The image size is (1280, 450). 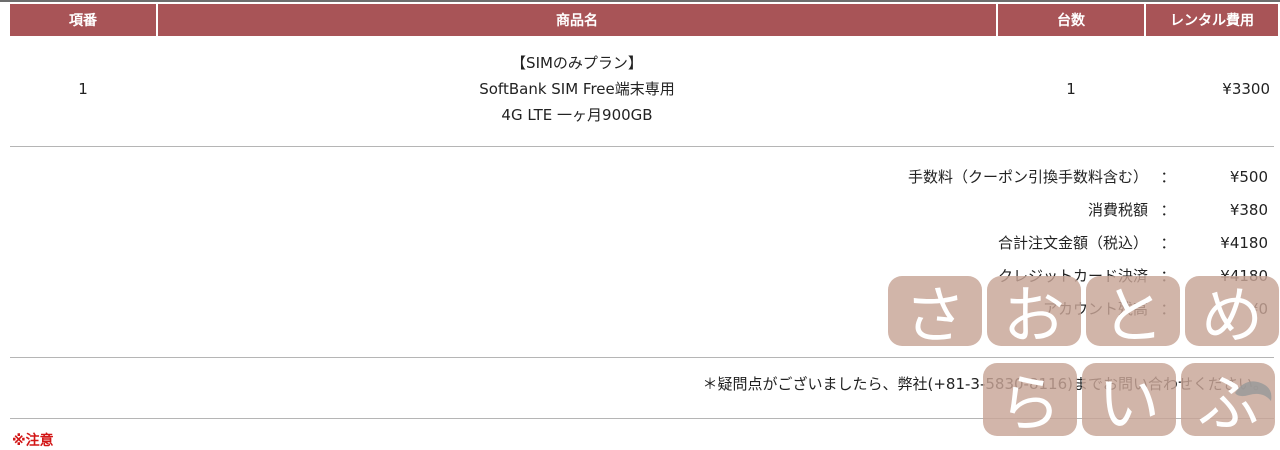 What do you see at coordinates (1027, 177) in the screenshot?
I see `fee-label: 手数料（クーポン引換手数料含む）` at bounding box center [1027, 177].